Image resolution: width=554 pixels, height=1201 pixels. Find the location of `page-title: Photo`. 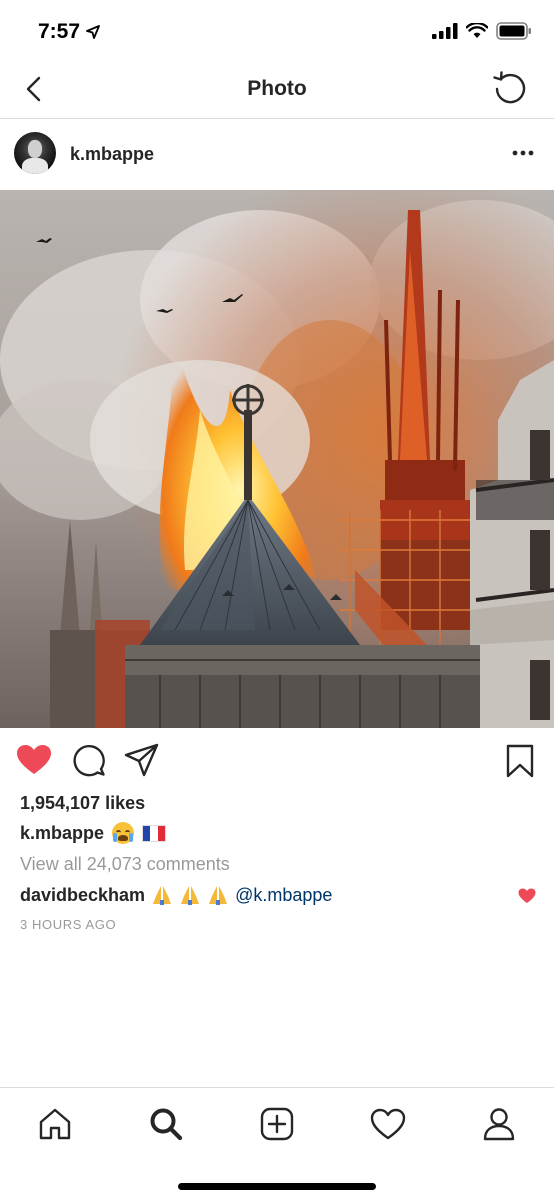

page-title: Photo is located at coordinates (277, 88).